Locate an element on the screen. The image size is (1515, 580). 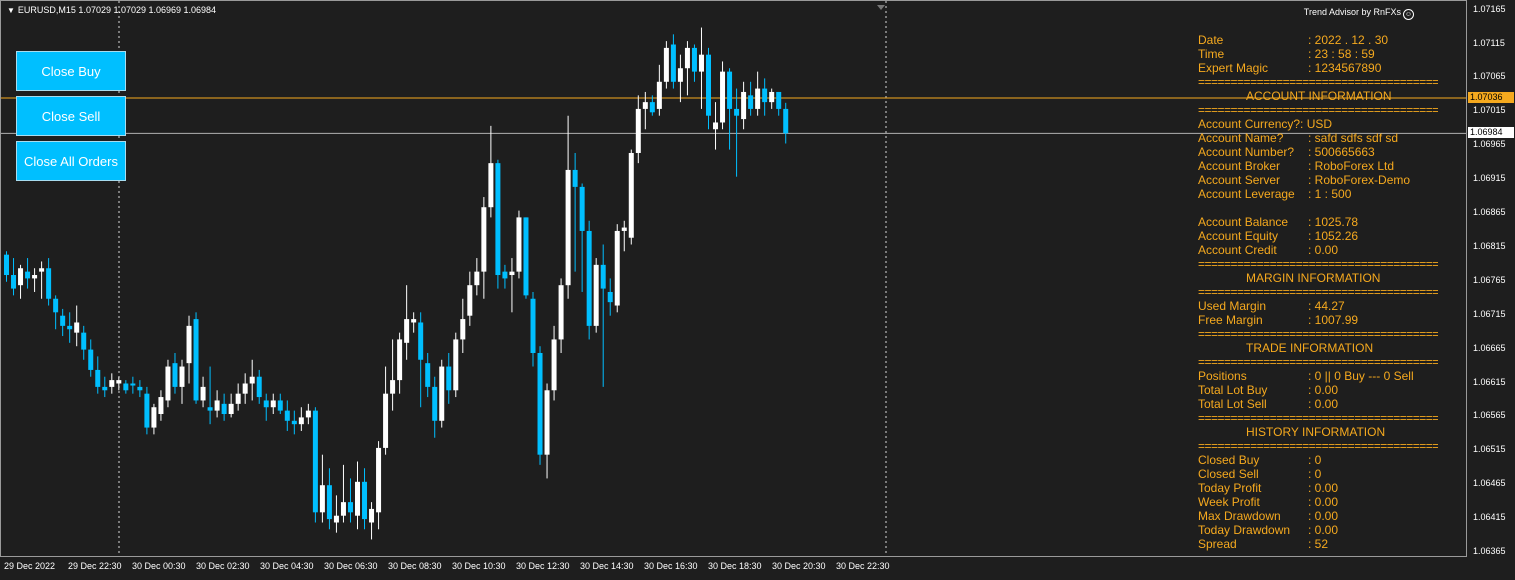
price-tick-label: 1.06465 is located at coordinates (1489, 483).